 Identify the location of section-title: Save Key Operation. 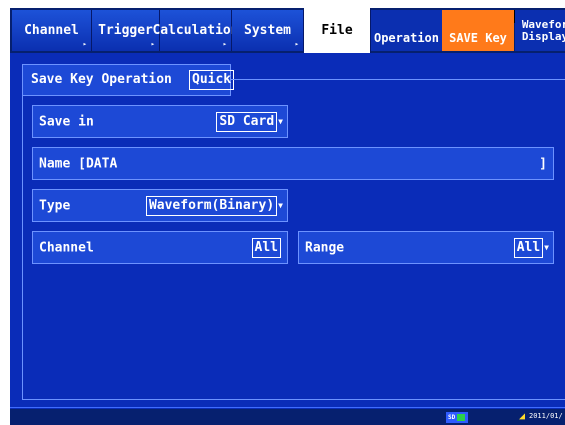
(101, 79).